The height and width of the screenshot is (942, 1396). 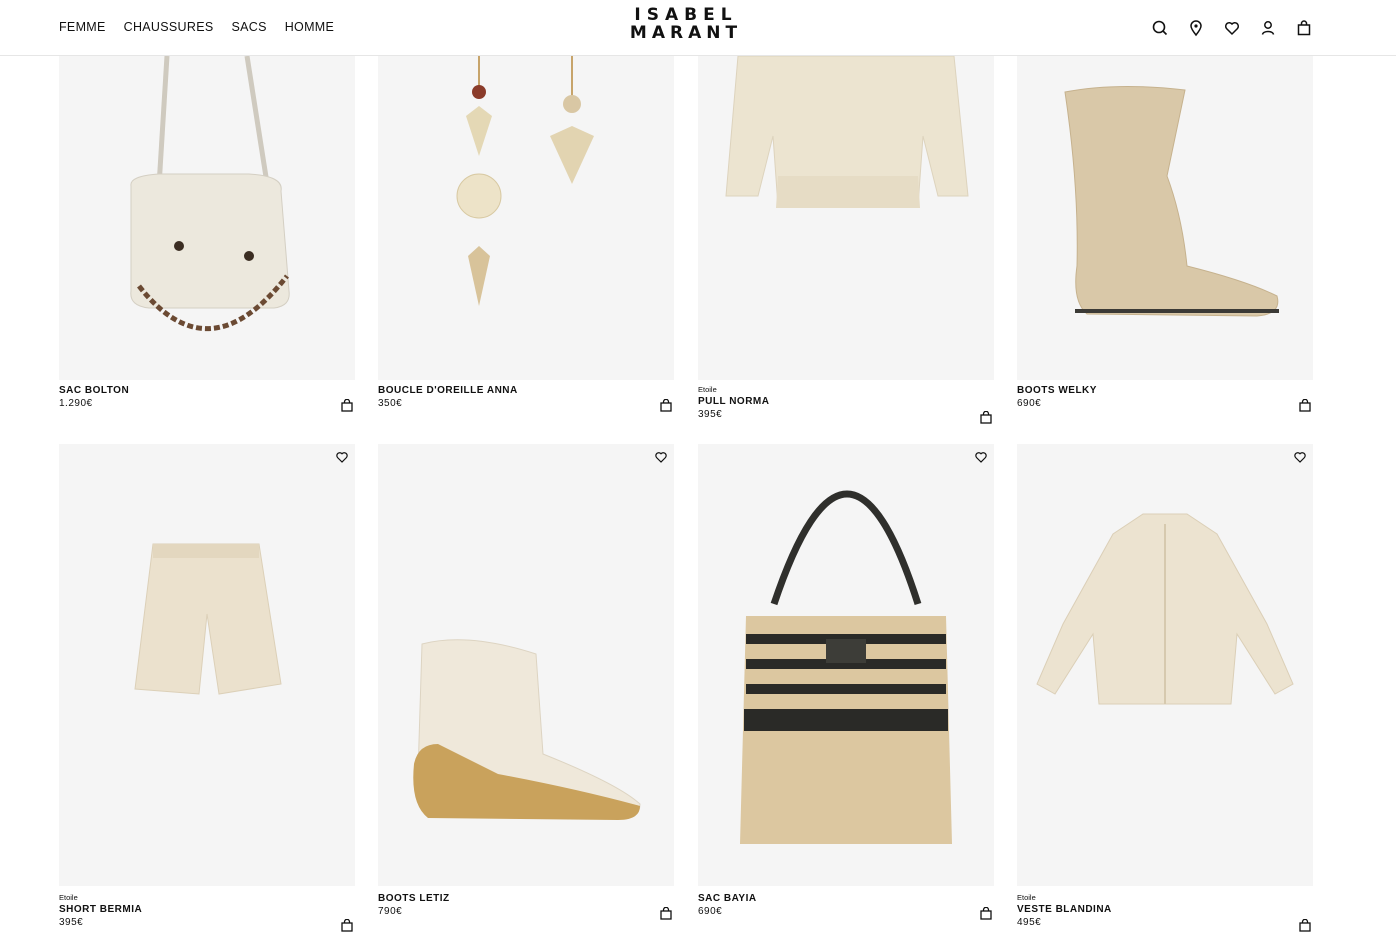 What do you see at coordinates (82, 27) in the screenshot?
I see `nav-femme: FEMME` at bounding box center [82, 27].